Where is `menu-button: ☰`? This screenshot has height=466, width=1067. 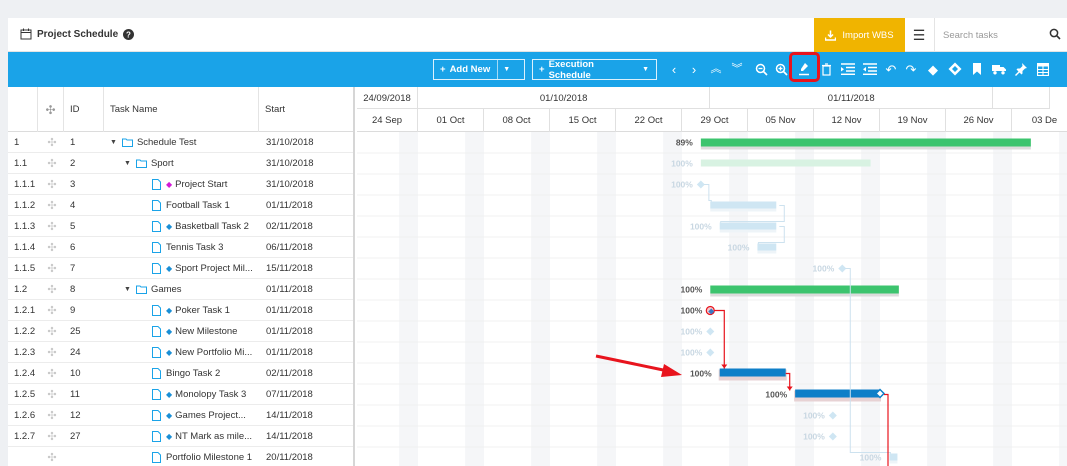 menu-button: ☰ is located at coordinates (919, 35).